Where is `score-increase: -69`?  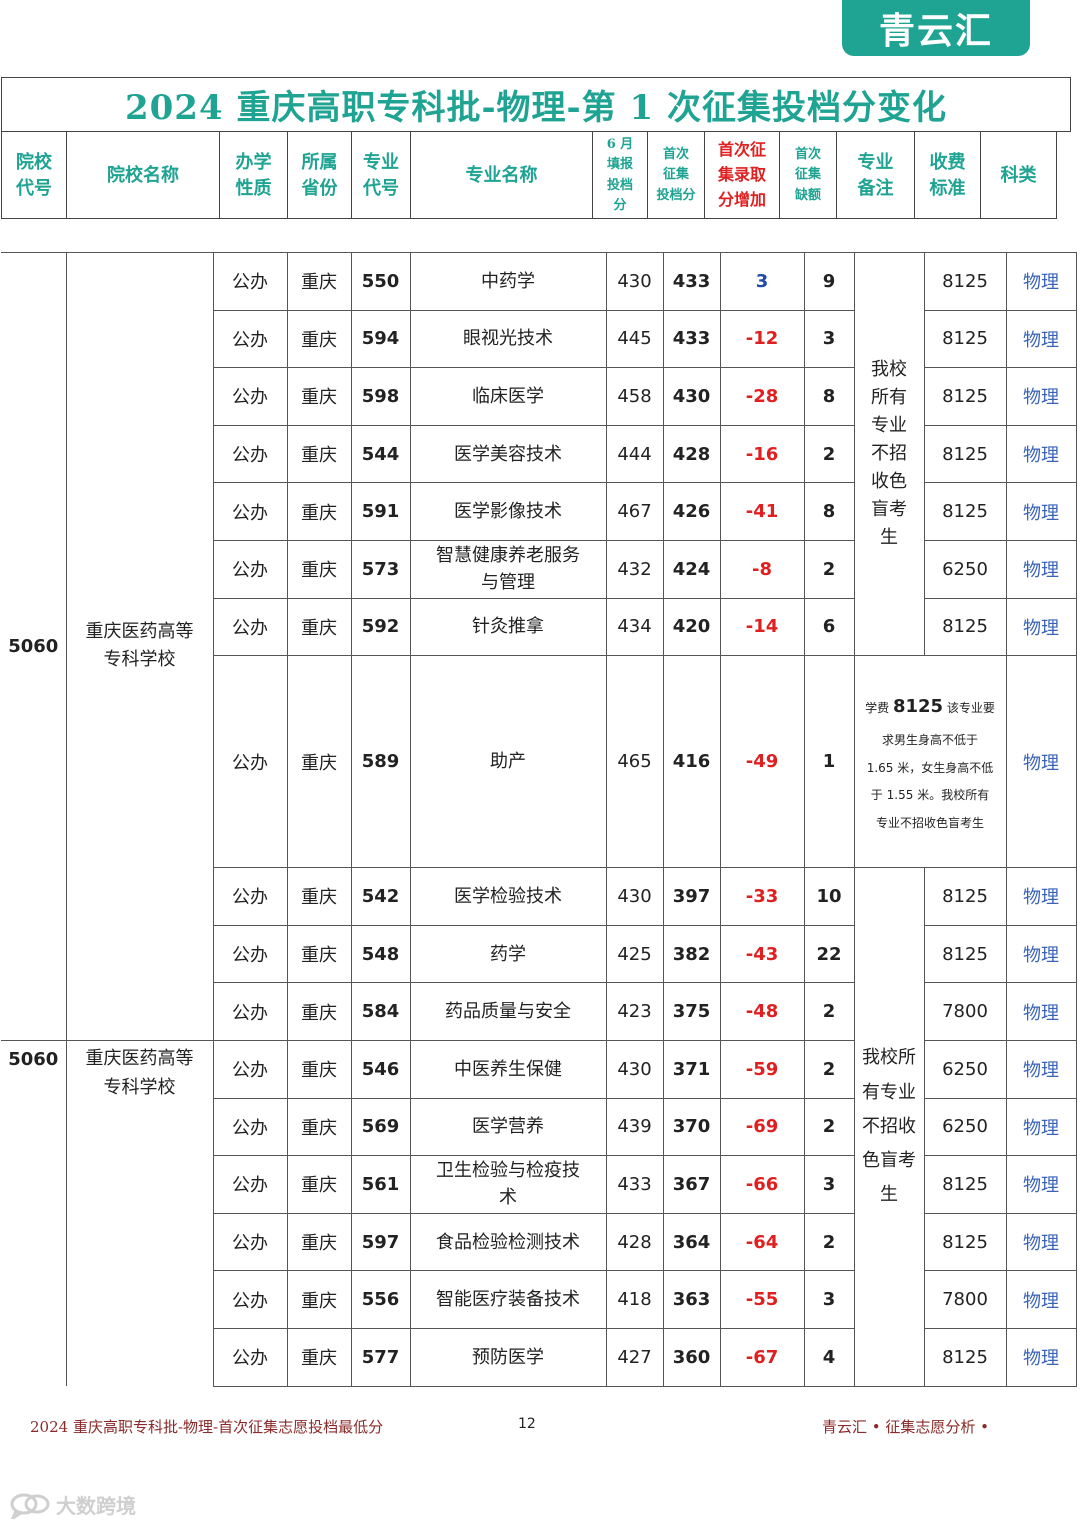
score-increase: -69 is located at coordinates (762, 1127).